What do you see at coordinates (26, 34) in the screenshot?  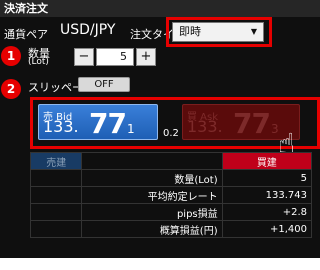 I see `currency-pair-label: 通貨ペア` at bounding box center [26, 34].